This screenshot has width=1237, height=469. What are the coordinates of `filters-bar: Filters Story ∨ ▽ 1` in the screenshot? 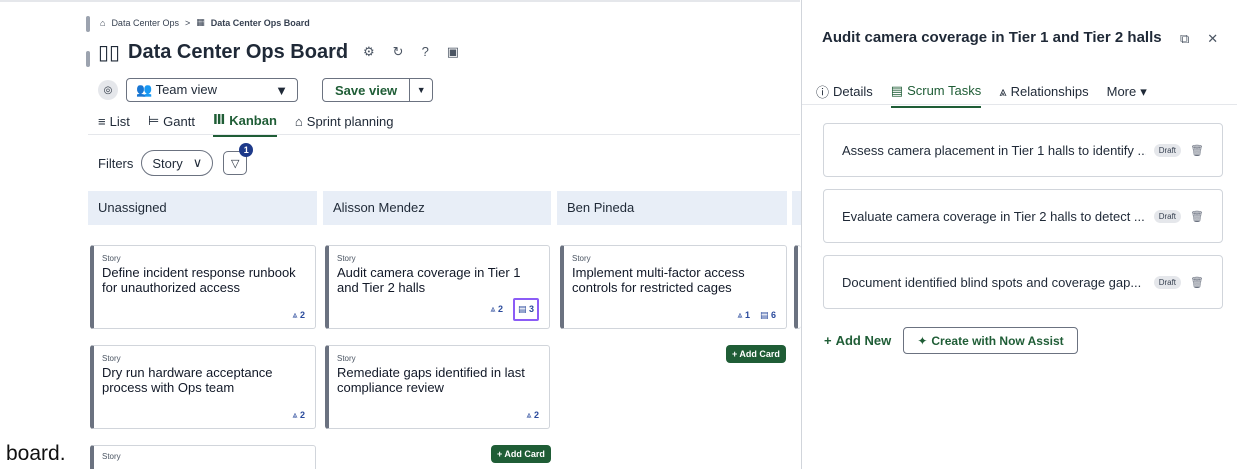 It's located at (176, 159).